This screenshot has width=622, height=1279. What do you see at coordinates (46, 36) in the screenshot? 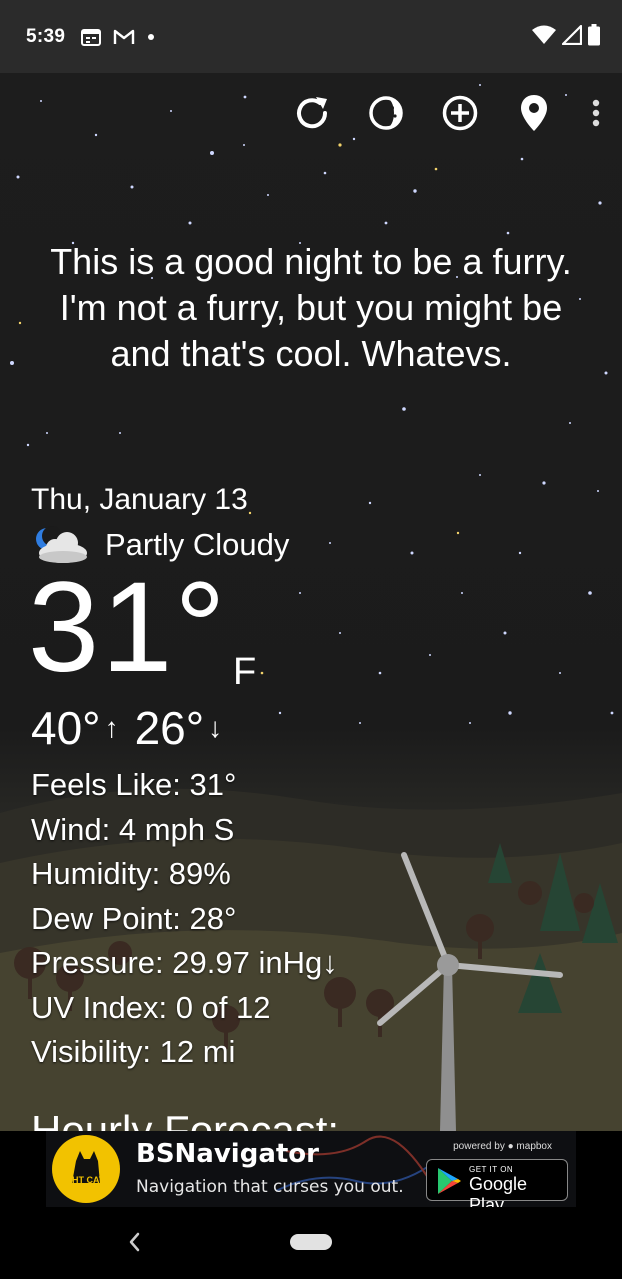
I see `status-time: 5:39` at bounding box center [46, 36].